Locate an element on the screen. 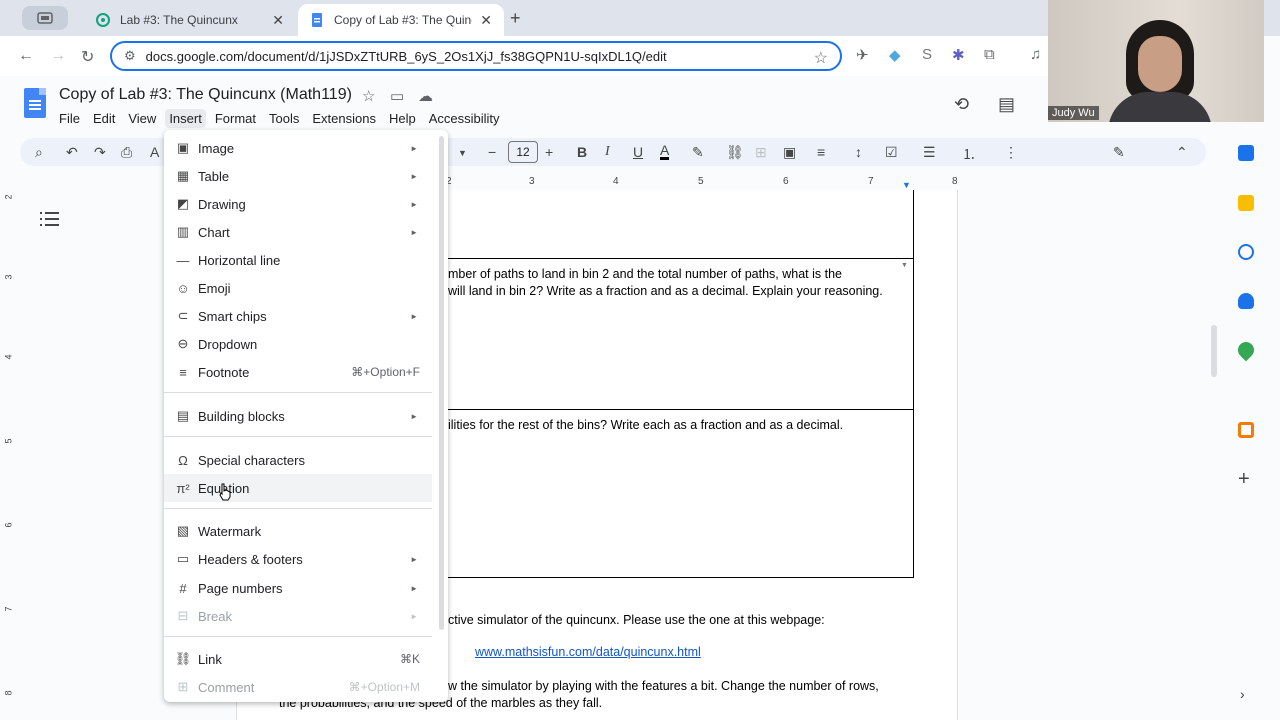 This screenshot has height=720, width=1280. extension-s-icon: S is located at coordinates (927, 54).